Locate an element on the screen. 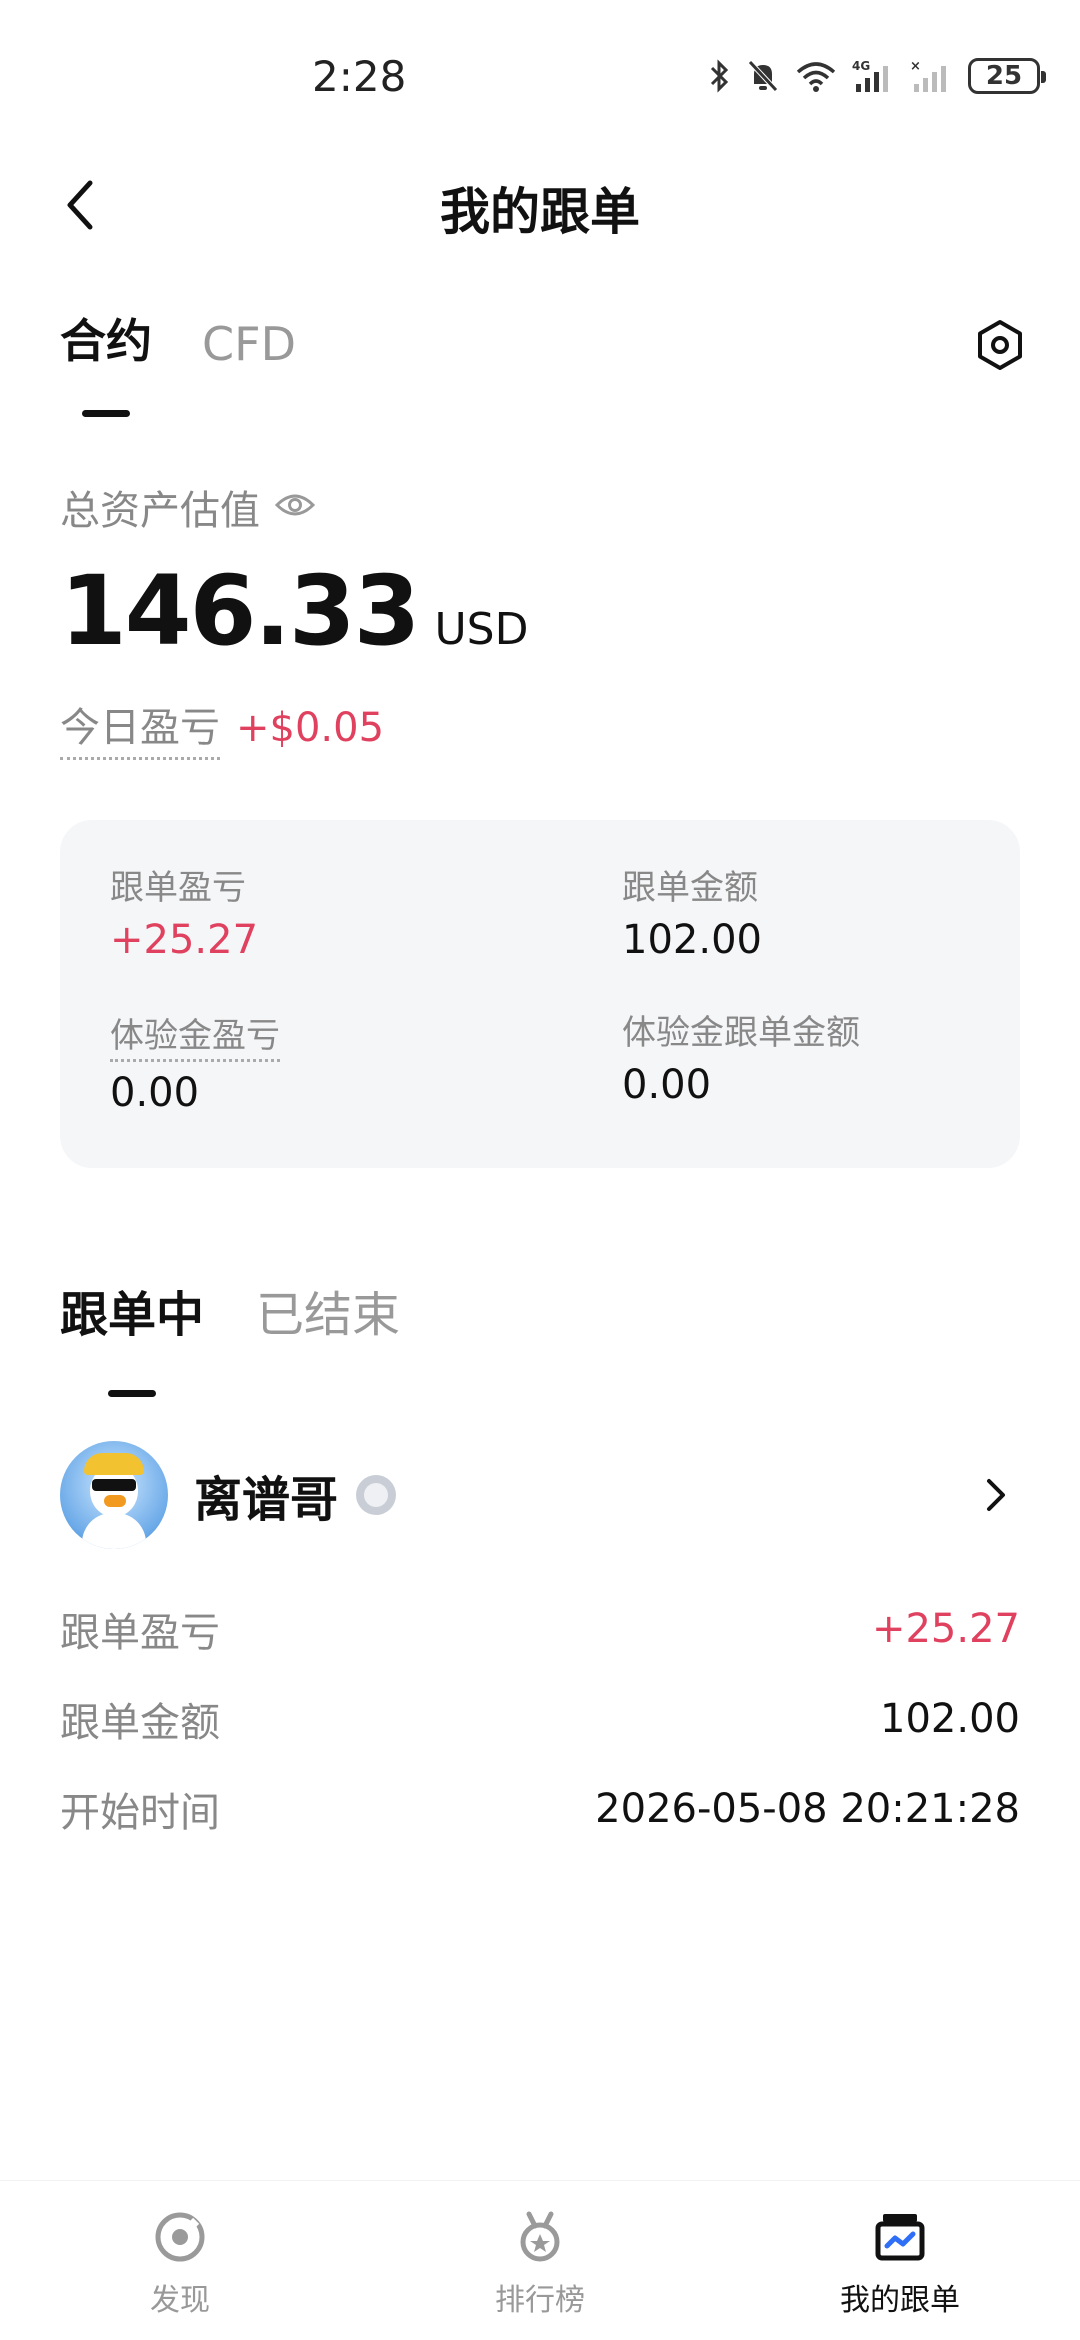 This screenshot has height=2340, width=1080. stat-trial-amount-label: 体验金跟单金额 is located at coordinates (741, 1033).